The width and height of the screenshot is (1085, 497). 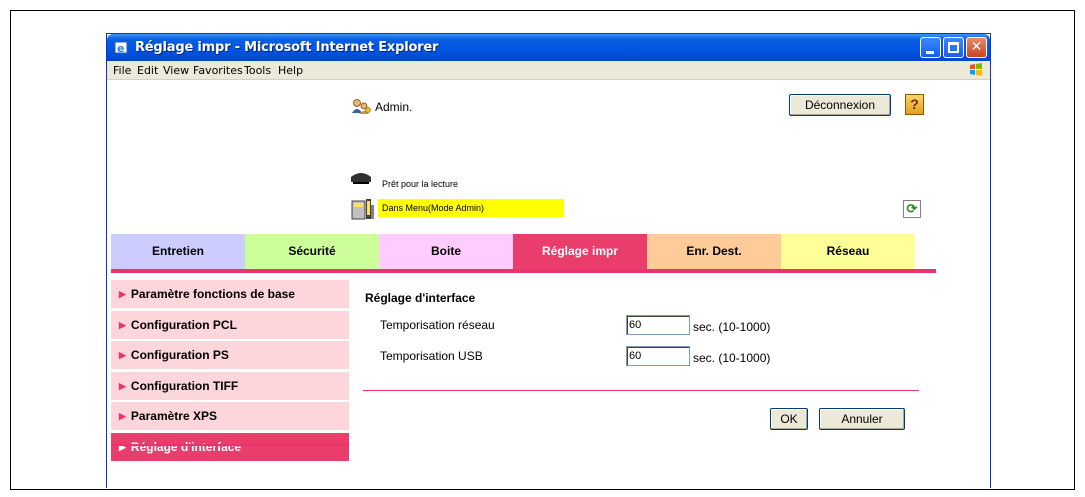 I want to click on maximize-icon, so click(x=953, y=47).